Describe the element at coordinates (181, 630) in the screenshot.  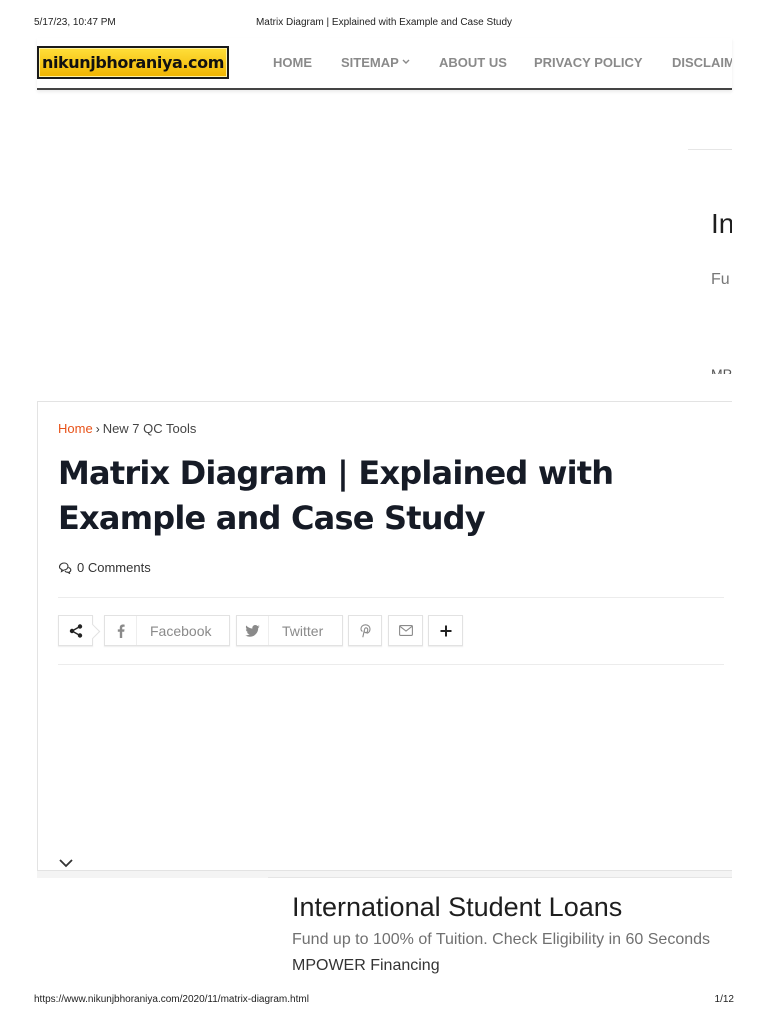
I see `facebook-share-label: Facebook` at that location.